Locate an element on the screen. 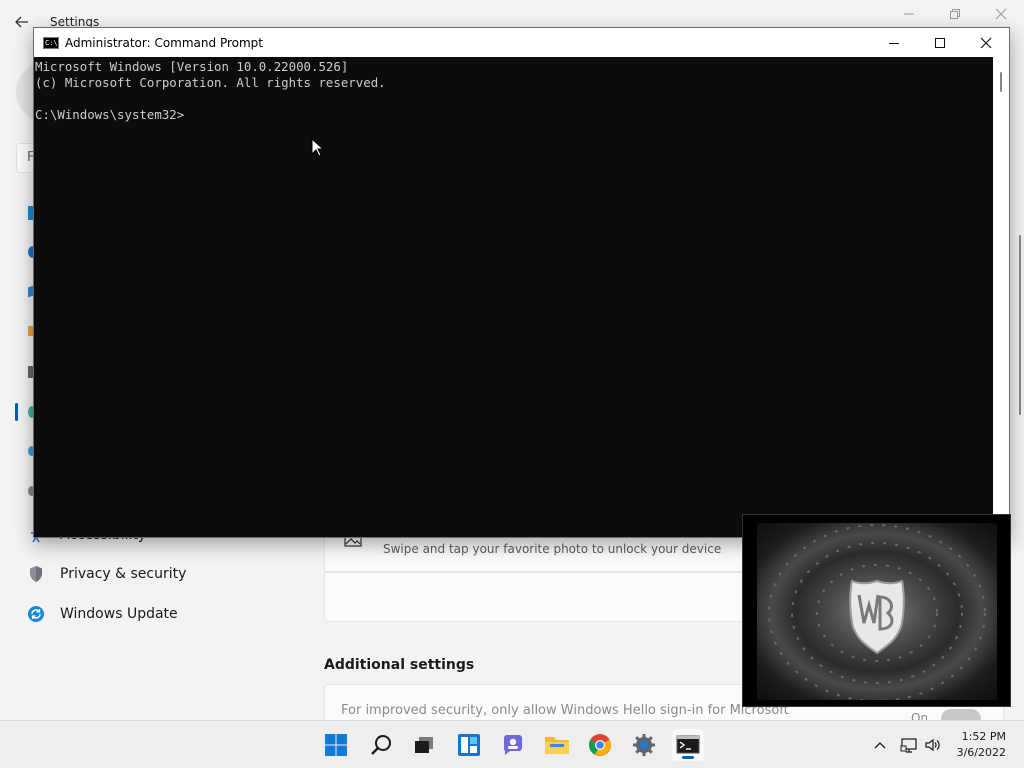 The image size is (1024, 768). file-explorer-button is located at coordinates (557, 745).